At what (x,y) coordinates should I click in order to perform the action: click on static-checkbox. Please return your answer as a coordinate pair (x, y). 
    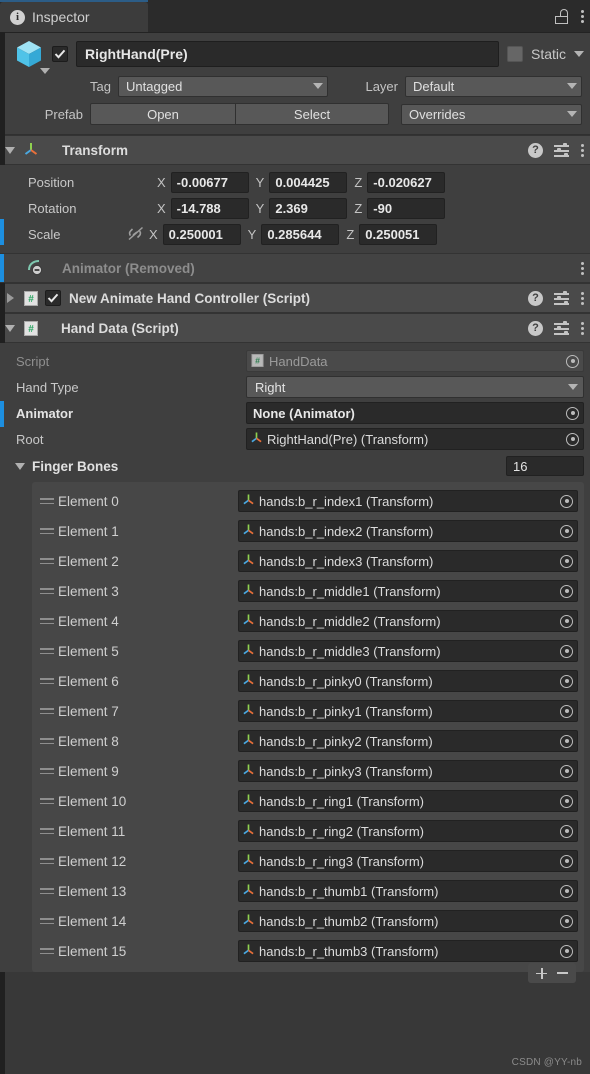
    Looking at the image, I should click on (514, 54).